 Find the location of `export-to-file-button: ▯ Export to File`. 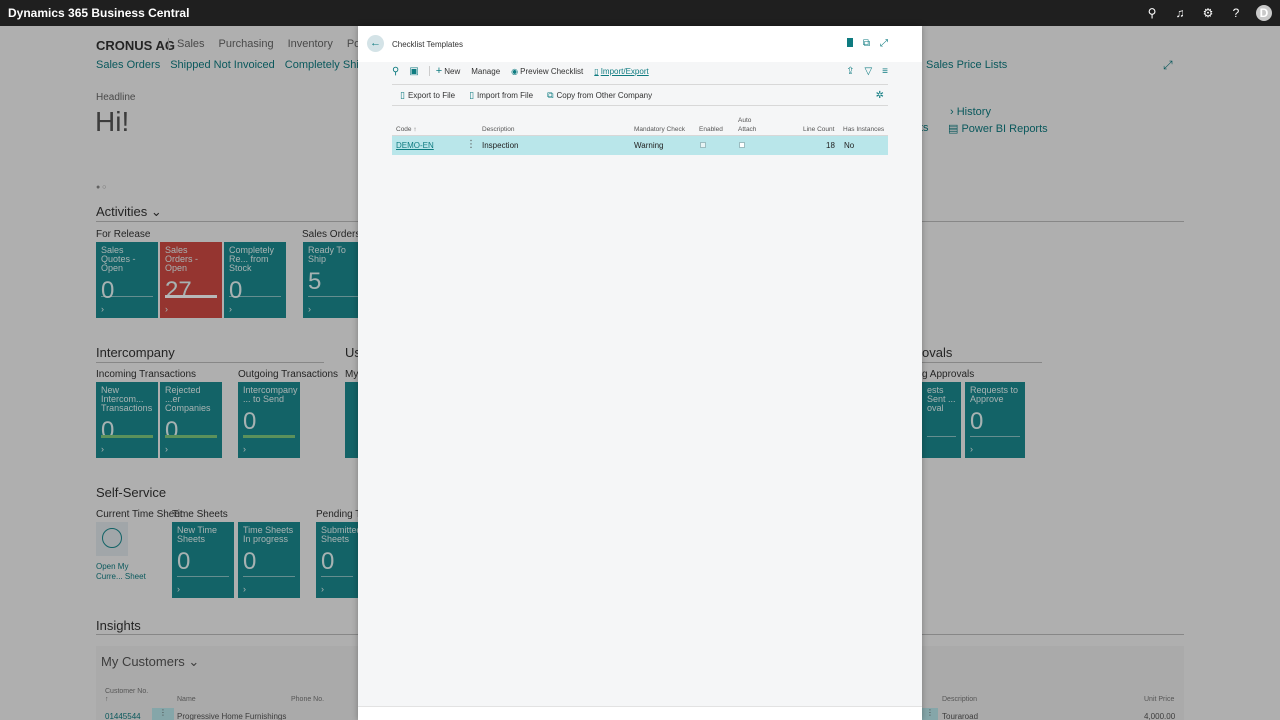

export-to-file-button: ▯ Export to File is located at coordinates (427, 95).